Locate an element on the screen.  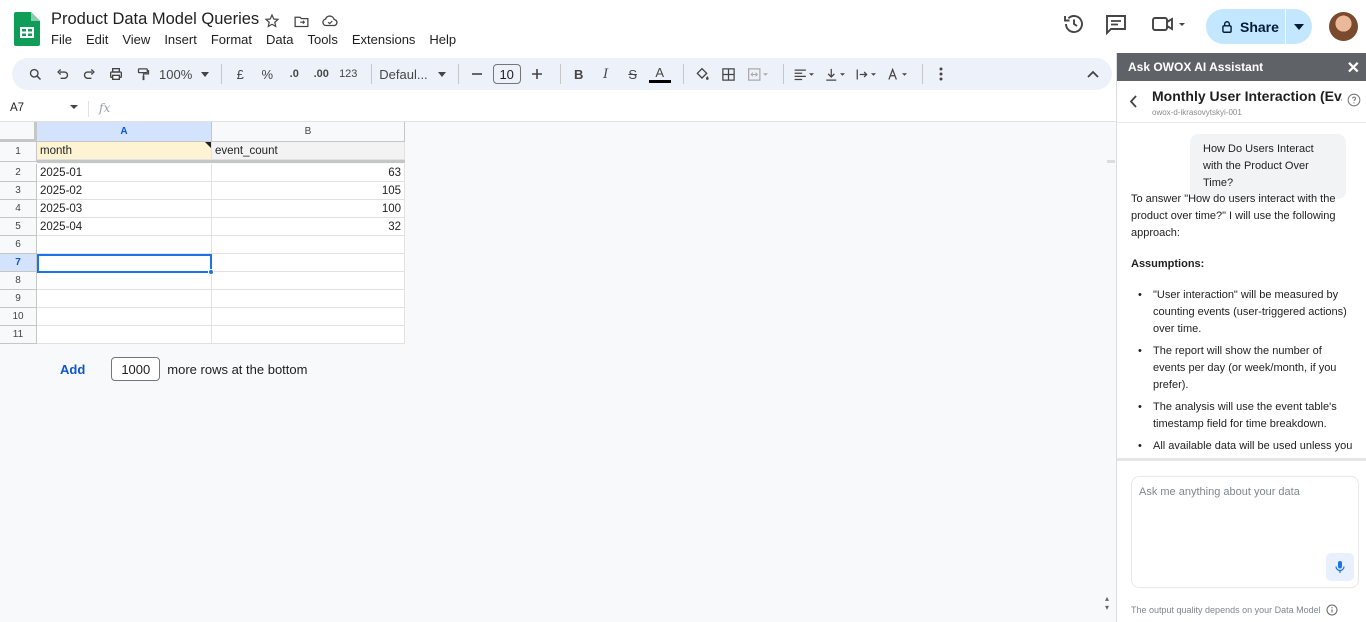
cloud-status-icon is located at coordinates (330, 21).